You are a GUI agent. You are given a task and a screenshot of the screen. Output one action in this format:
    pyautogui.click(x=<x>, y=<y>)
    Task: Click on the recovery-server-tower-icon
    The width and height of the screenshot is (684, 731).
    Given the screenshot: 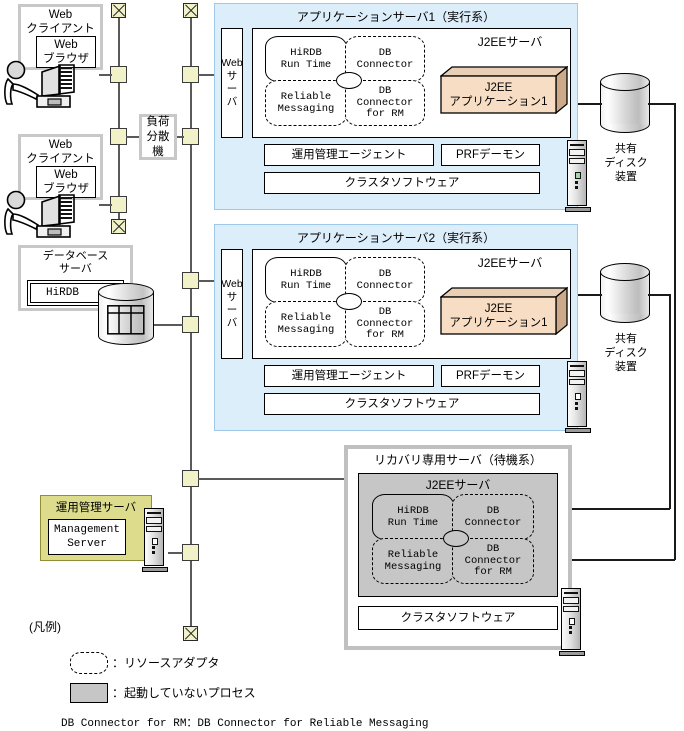 What is the action you would take?
    pyautogui.click(x=572, y=622)
    